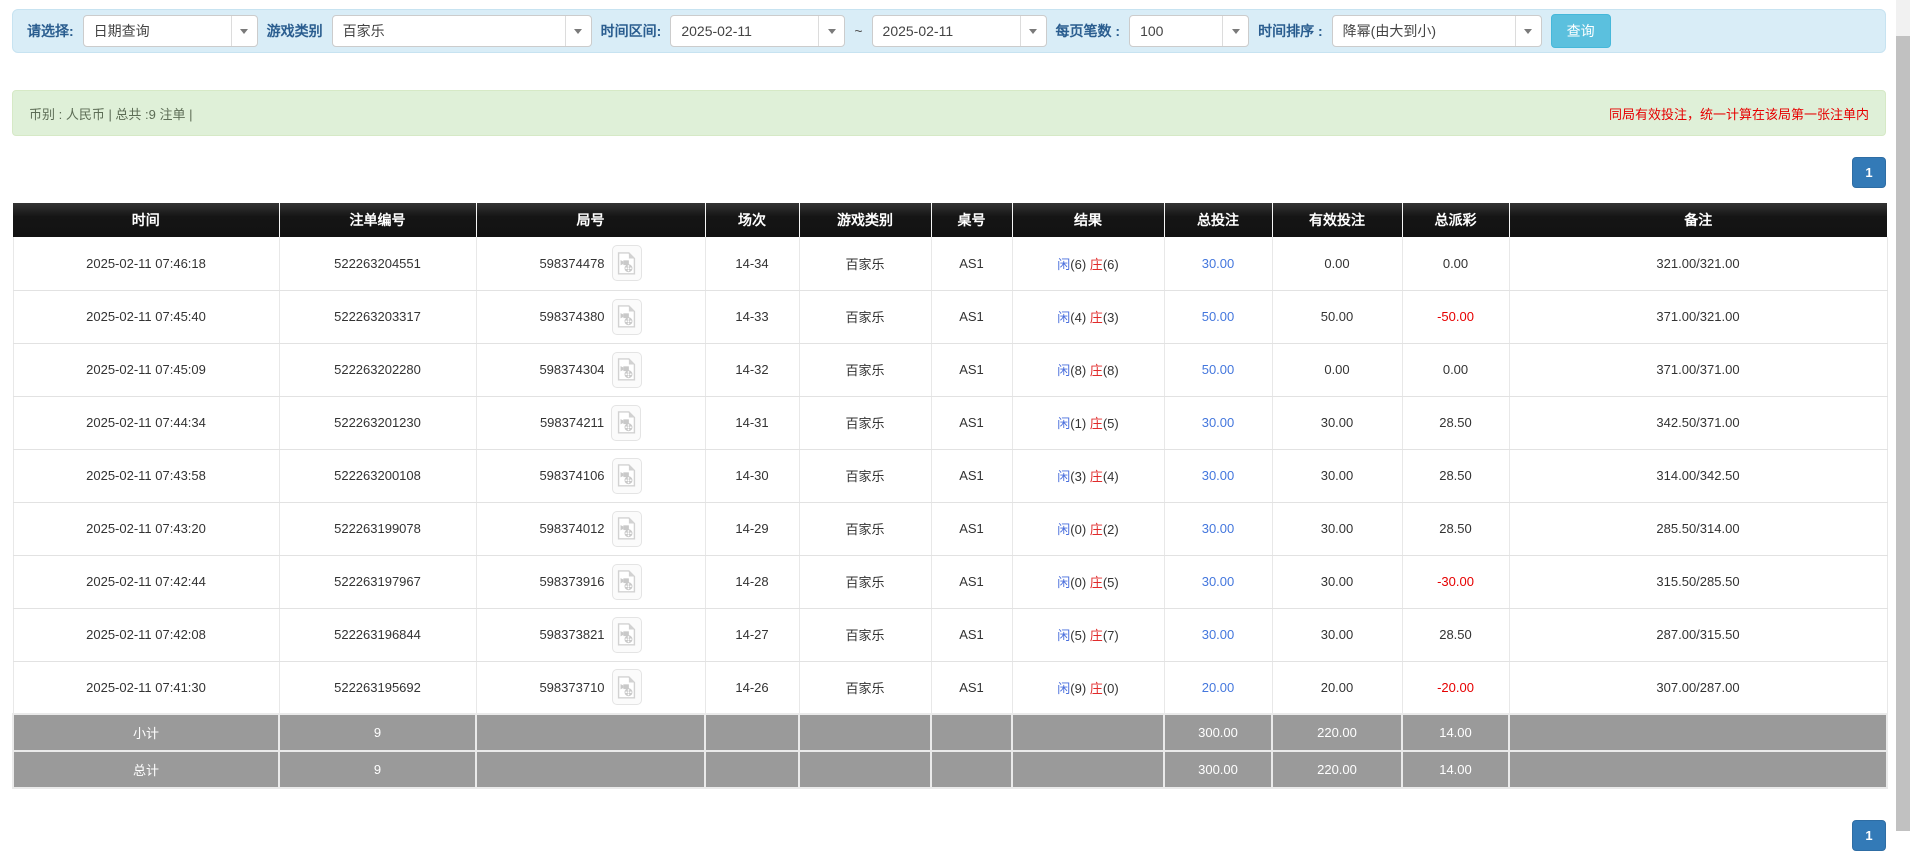 The width and height of the screenshot is (1910, 851). Describe the element at coordinates (1189, 31) in the screenshot. I see `page-size-select: 100` at that location.